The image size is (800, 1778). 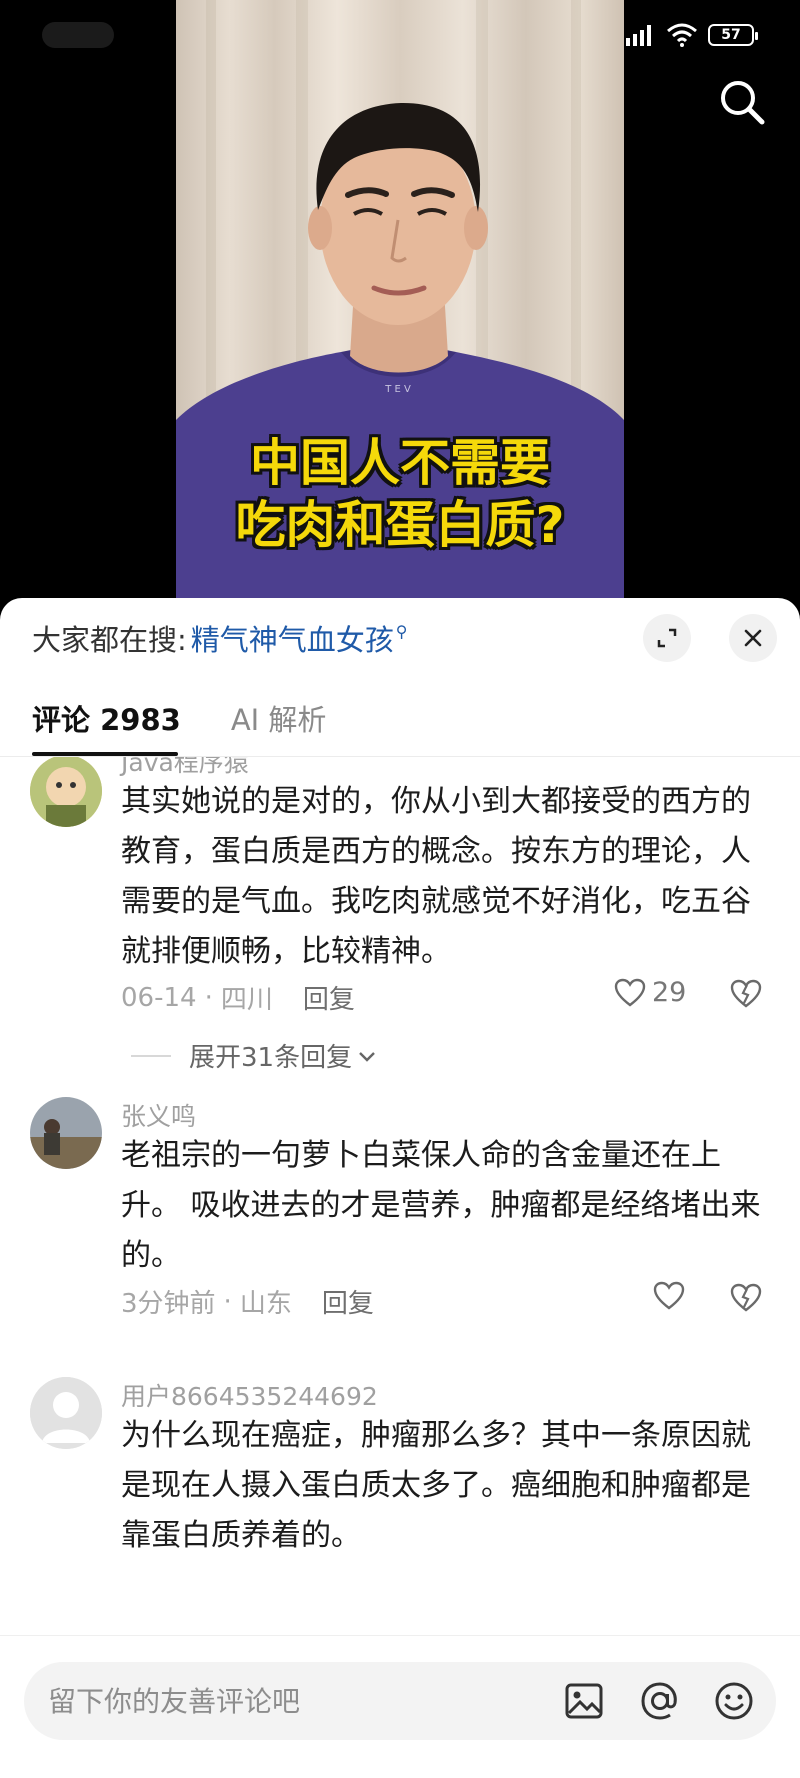 What do you see at coordinates (734, 1701) in the screenshot?
I see `emoji-icon` at bounding box center [734, 1701].